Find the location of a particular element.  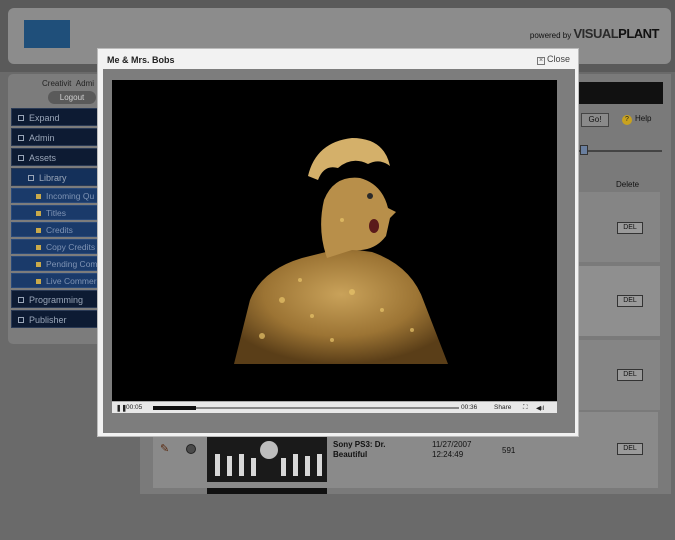

close-button: × Close is located at coordinates (553, 59).